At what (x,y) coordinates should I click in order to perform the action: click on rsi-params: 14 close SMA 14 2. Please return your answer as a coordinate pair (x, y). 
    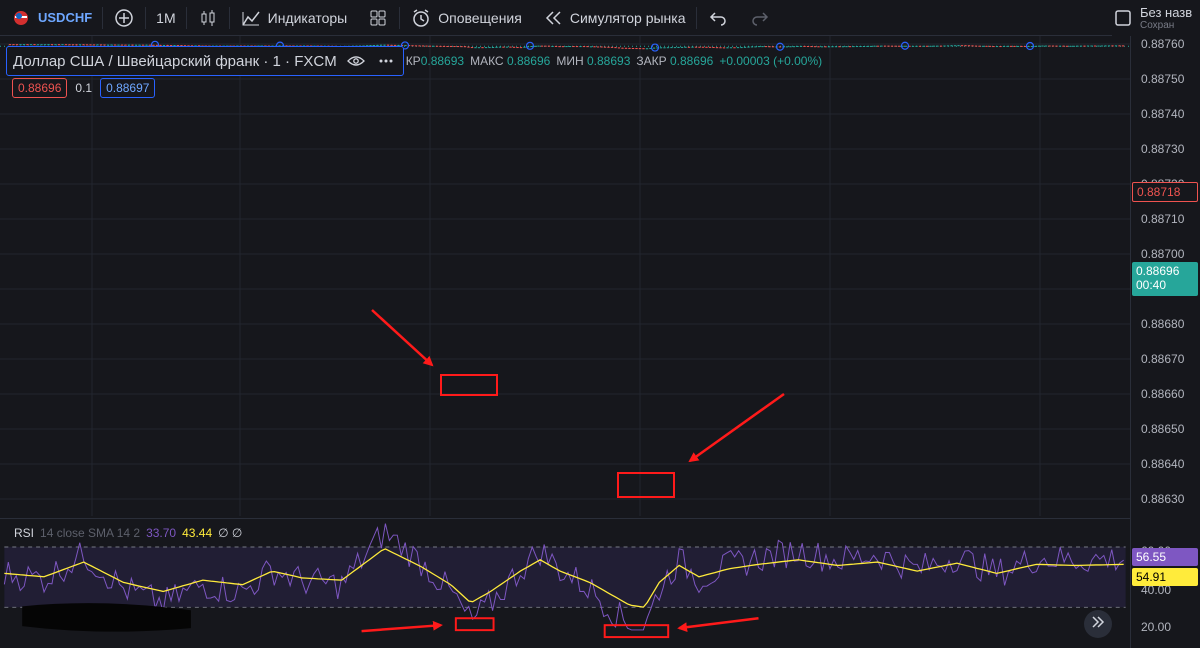
    Looking at the image, I should click on (90, 533).